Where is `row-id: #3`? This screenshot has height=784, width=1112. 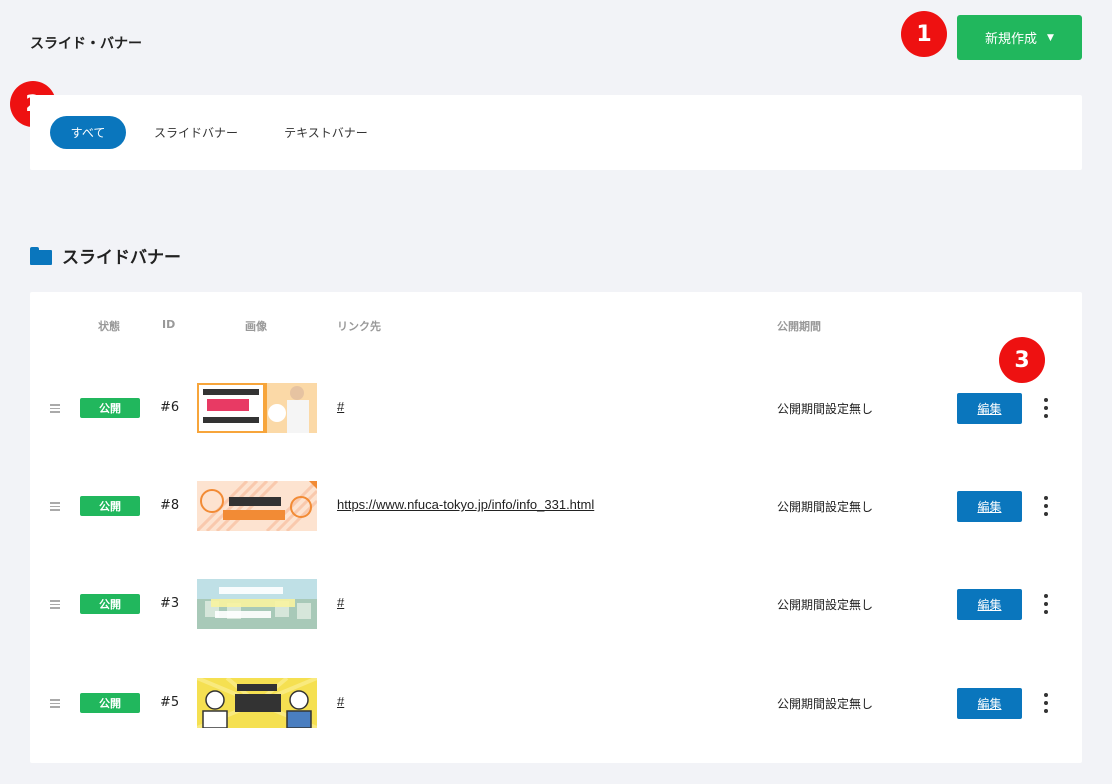
row-id: #3 is located at coordinates (170, 603).